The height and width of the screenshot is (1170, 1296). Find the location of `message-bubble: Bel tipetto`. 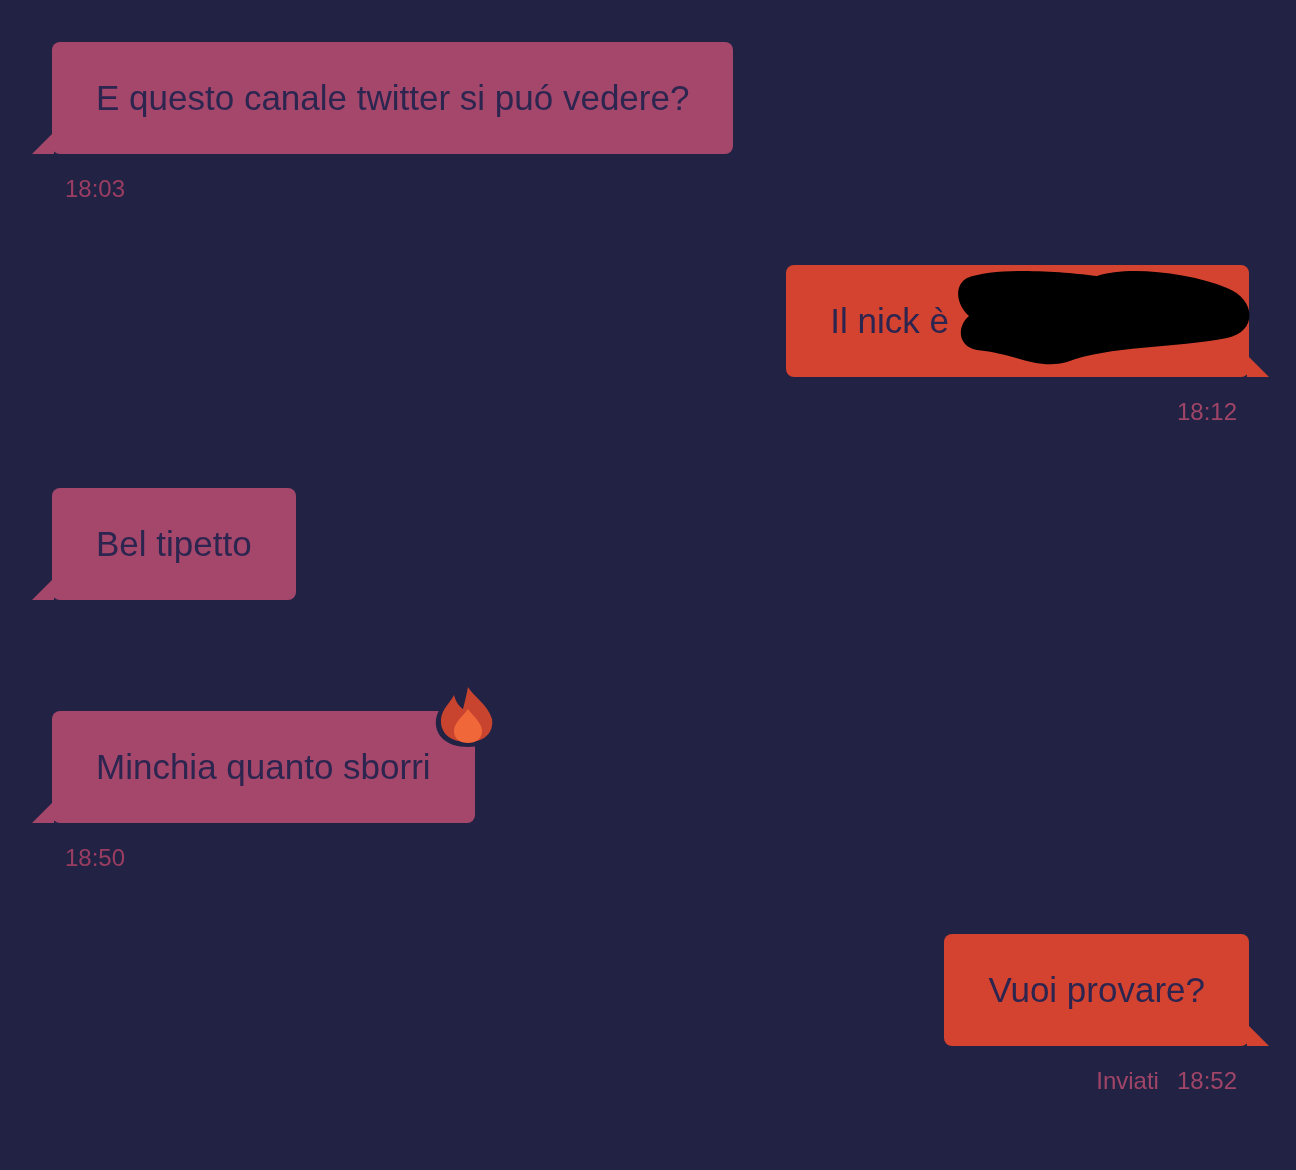

message-bubble: Bel tipetto is located at coordinates (174, 544).